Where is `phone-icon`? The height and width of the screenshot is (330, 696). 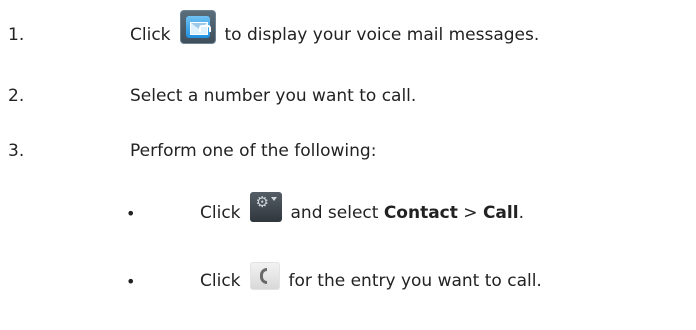 phone-icon is located at coordinates (264, 276).